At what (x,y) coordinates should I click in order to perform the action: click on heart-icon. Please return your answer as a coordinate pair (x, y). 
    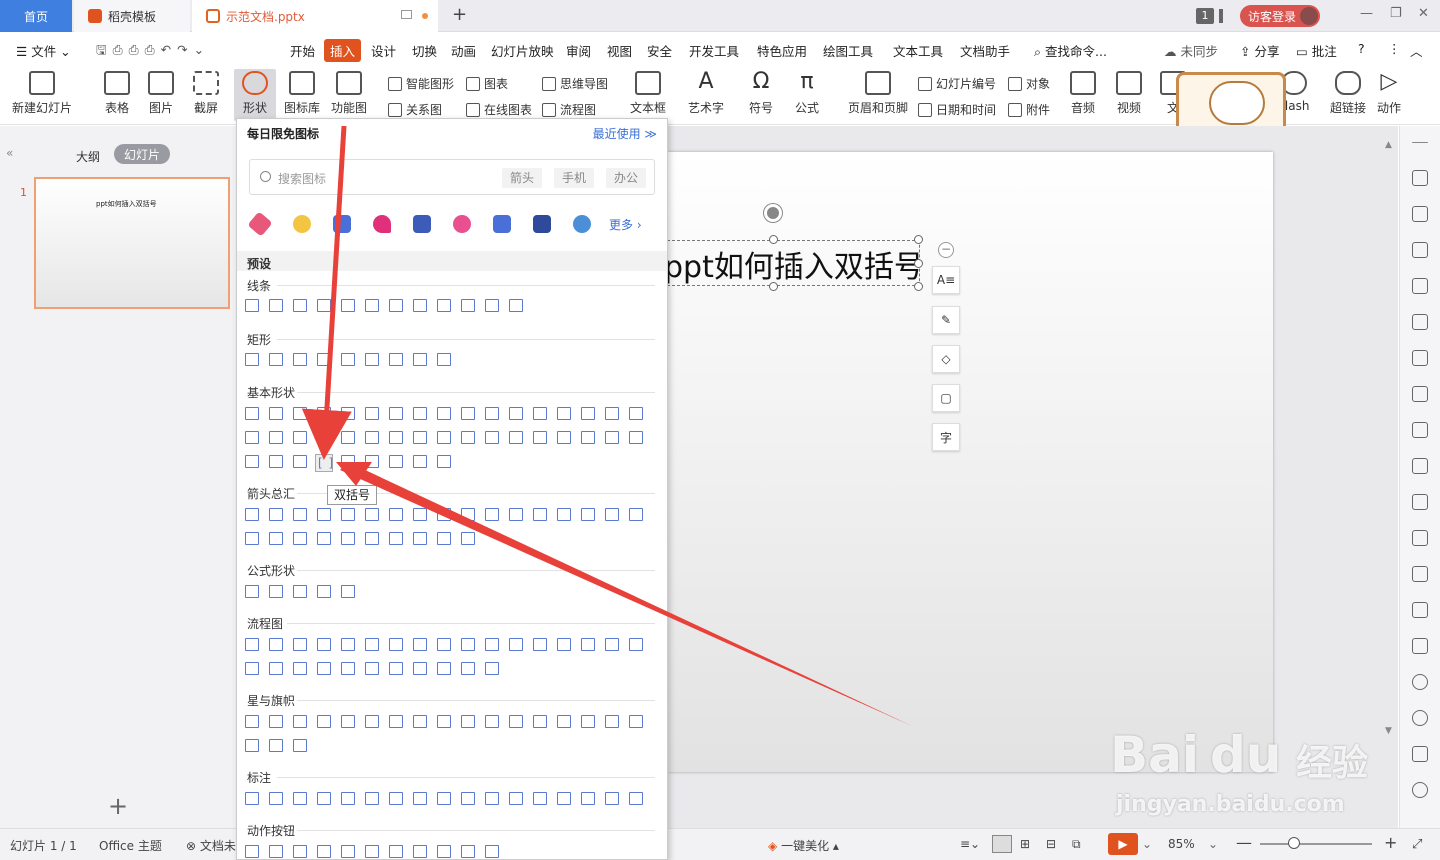
    Looking at the image, I should click on (382, 224).